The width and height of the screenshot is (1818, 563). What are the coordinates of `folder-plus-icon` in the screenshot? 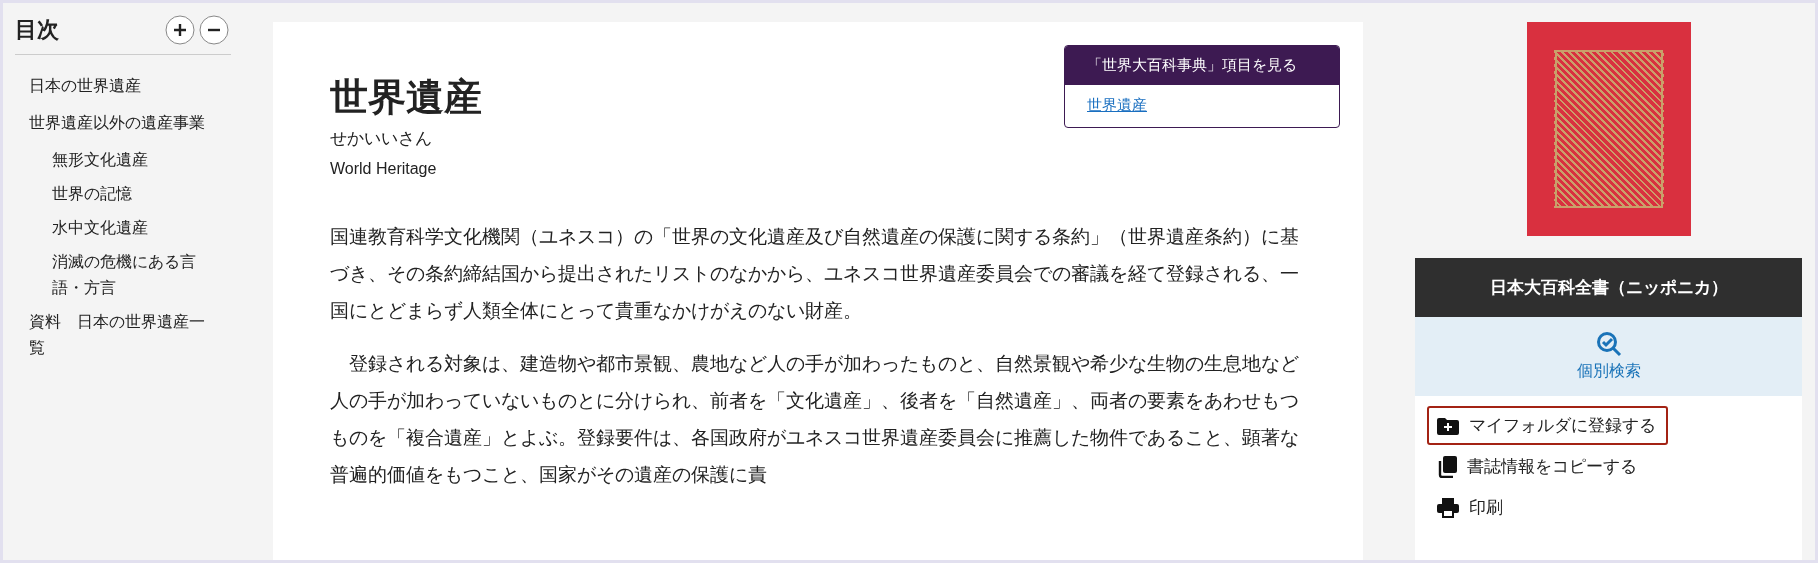 It's located at (1448, 425).